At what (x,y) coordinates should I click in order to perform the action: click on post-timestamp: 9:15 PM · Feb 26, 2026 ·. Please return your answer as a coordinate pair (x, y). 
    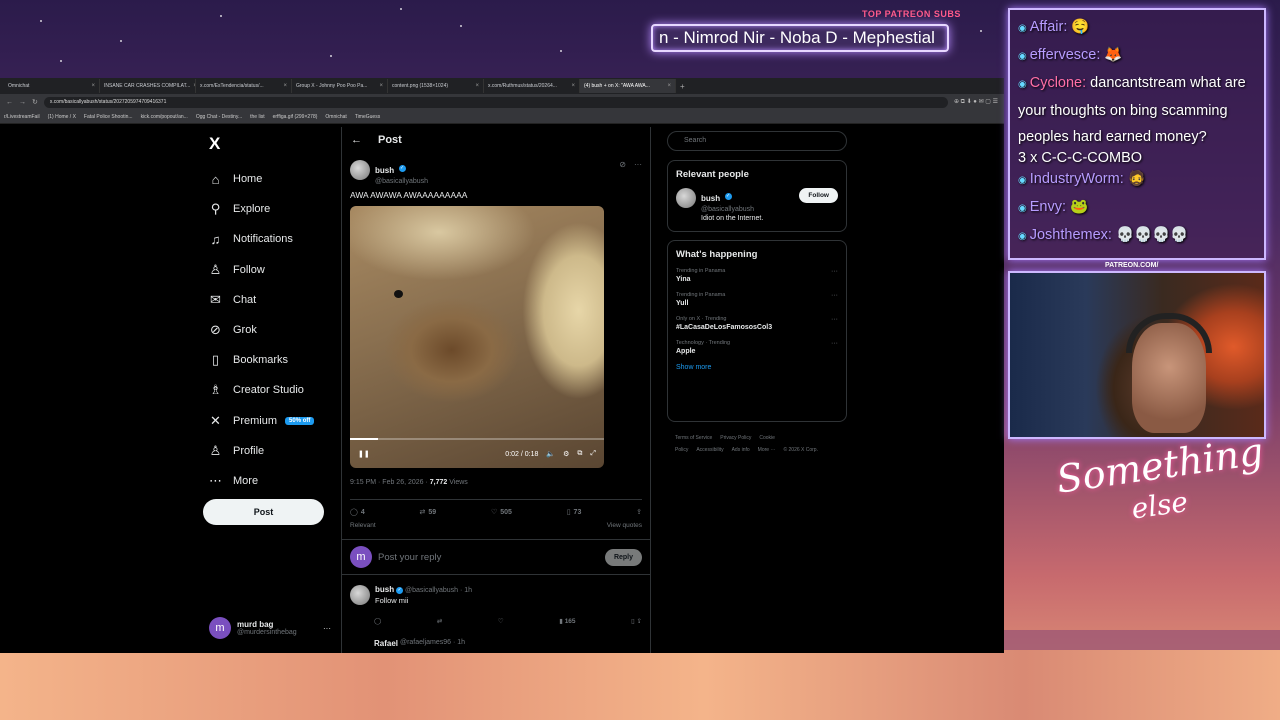
    Looking at the image, I should click on (390, 482).